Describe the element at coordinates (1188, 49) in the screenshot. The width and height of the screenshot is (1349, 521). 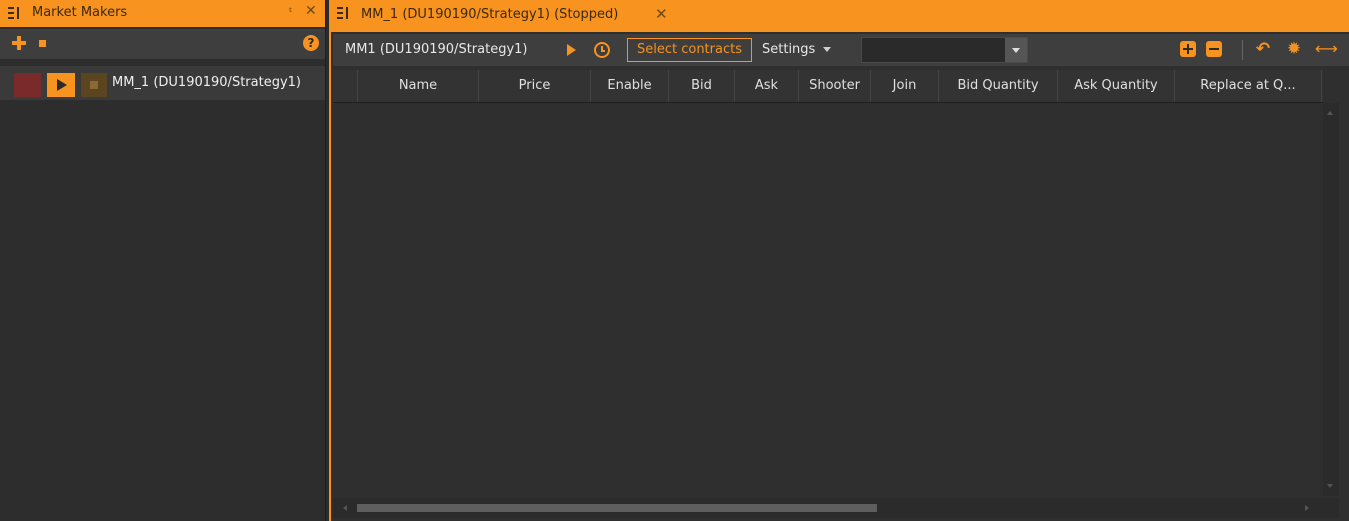
I see `add-row-icon` at that location.